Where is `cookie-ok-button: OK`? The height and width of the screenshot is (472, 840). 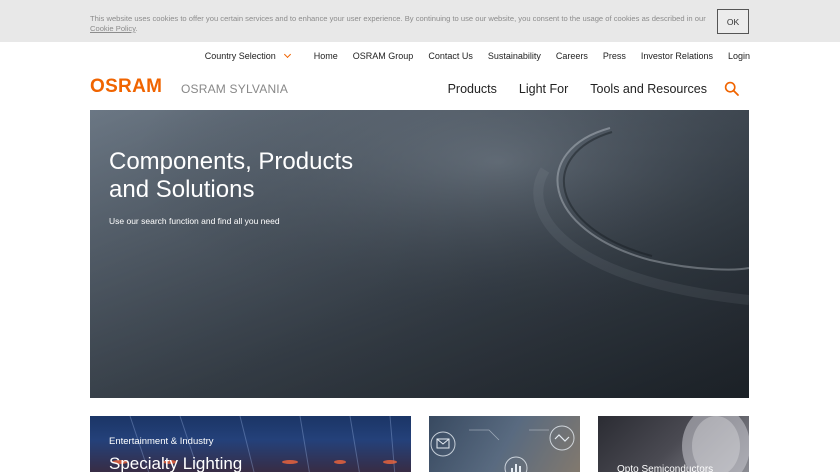 cookie-ok-button: OK is located at coordinates (733, 21).